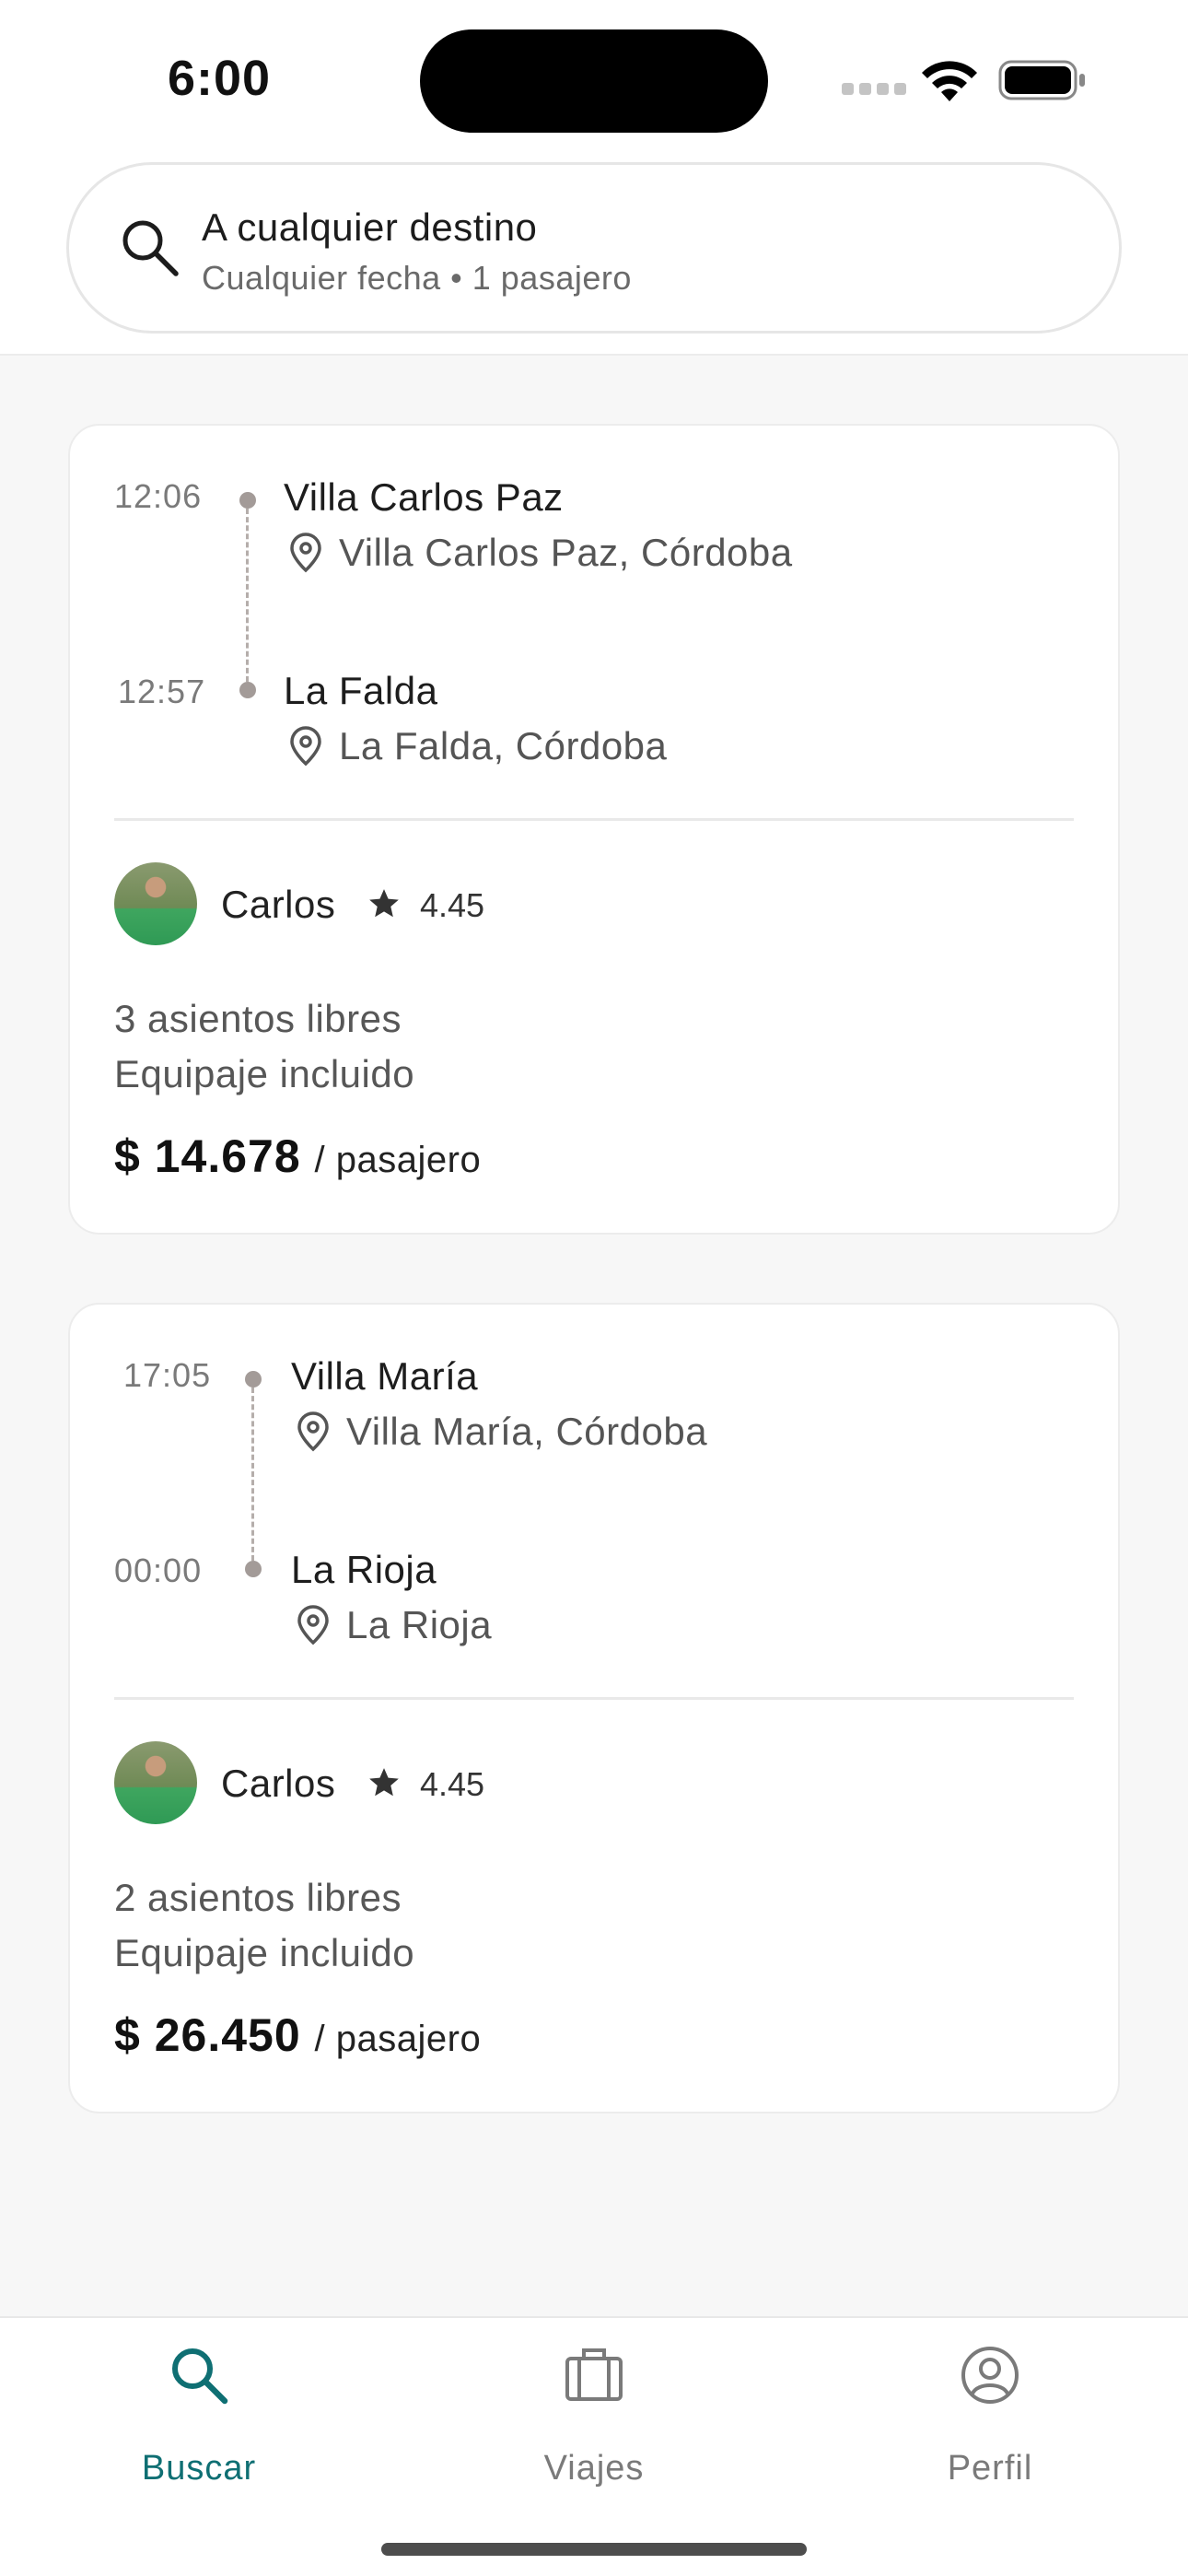 The width and height of the screenshot is (1188, 2576). I want to click on tab-label: Perfil, so click(990, 2469).